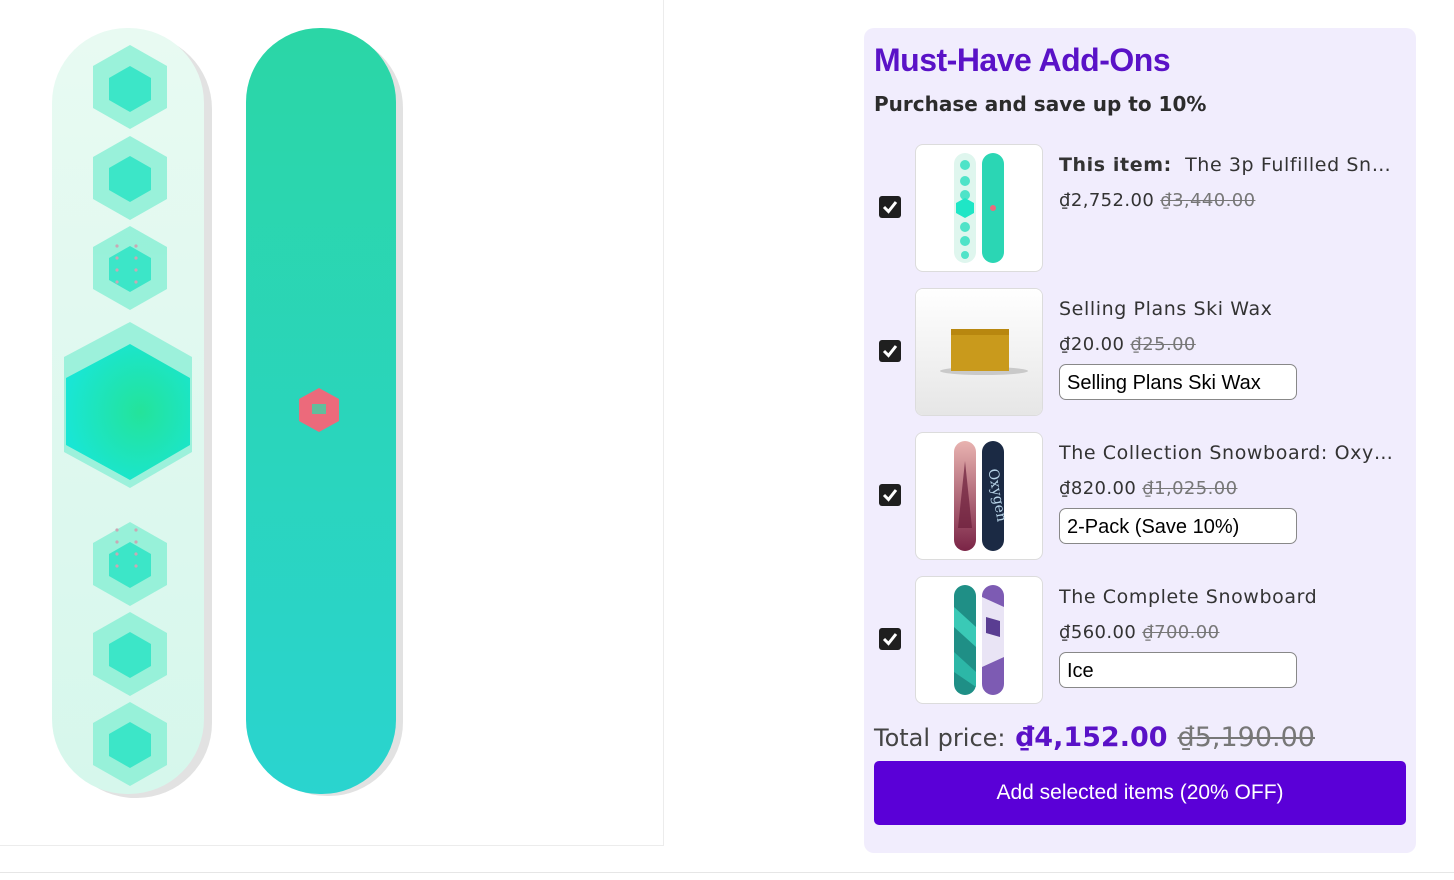  I want to click on price-original: ₫1,025.00, so click(1190, 488).